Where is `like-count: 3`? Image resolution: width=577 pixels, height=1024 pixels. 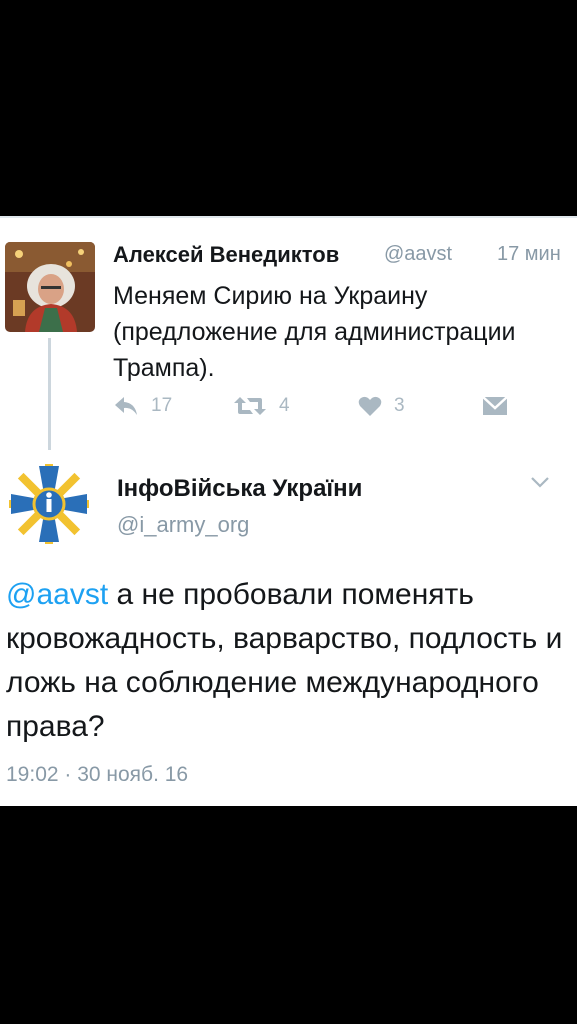
like-count: 3 is located at coordinates (399, 405).